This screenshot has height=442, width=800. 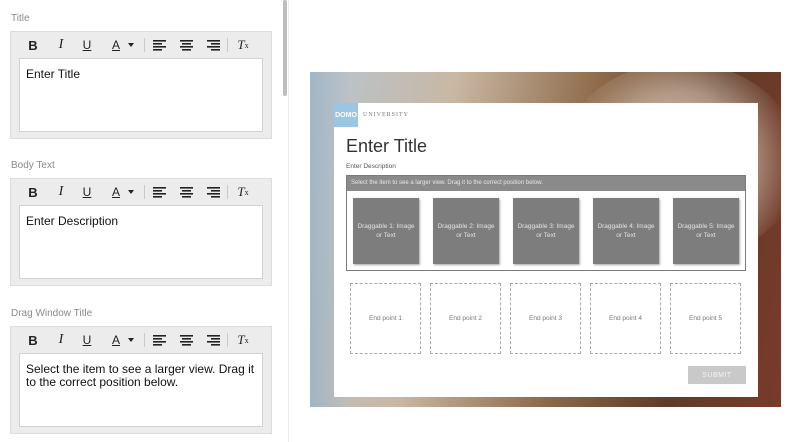 I want to click on title-editor: B I U A Tx Enter Title, so click(x=141, y=85).